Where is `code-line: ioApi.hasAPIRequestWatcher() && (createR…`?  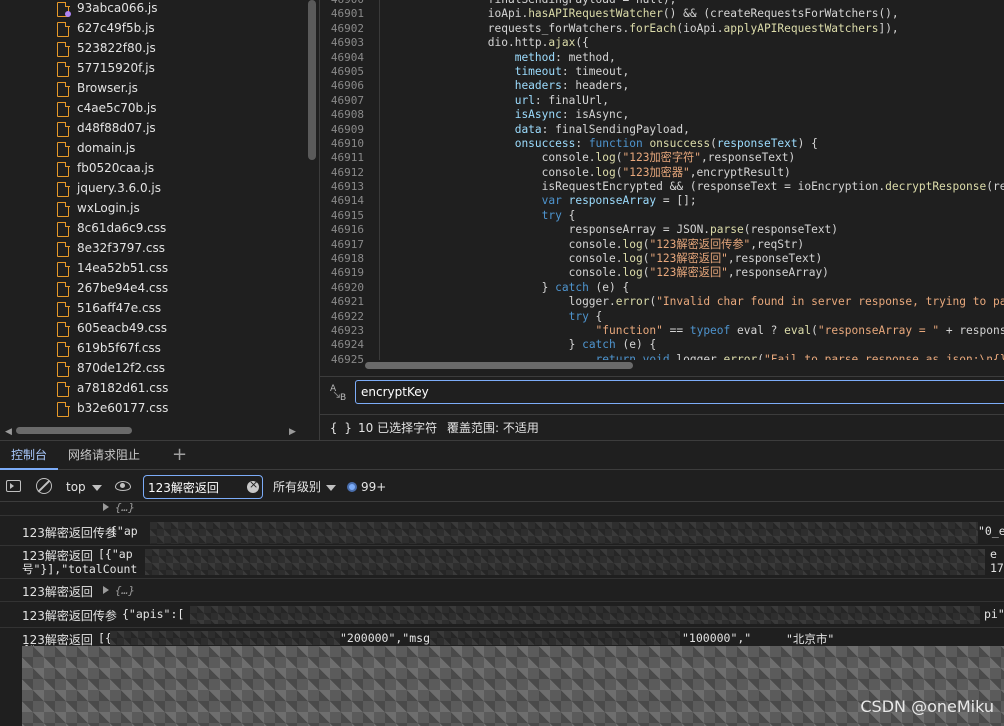 code-line: ioApi.hasAPIRequestWatcher() && (createR… is located at coordinates (692, 14).